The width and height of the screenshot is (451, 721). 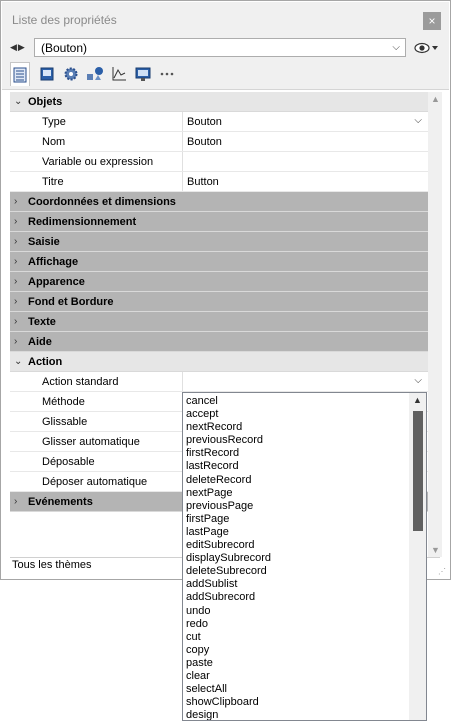 What do you see at coordinates (18, 47) in the screenshot?
I see `nav-arrows-icon: ◀▶` at bounding box center [18, 47].